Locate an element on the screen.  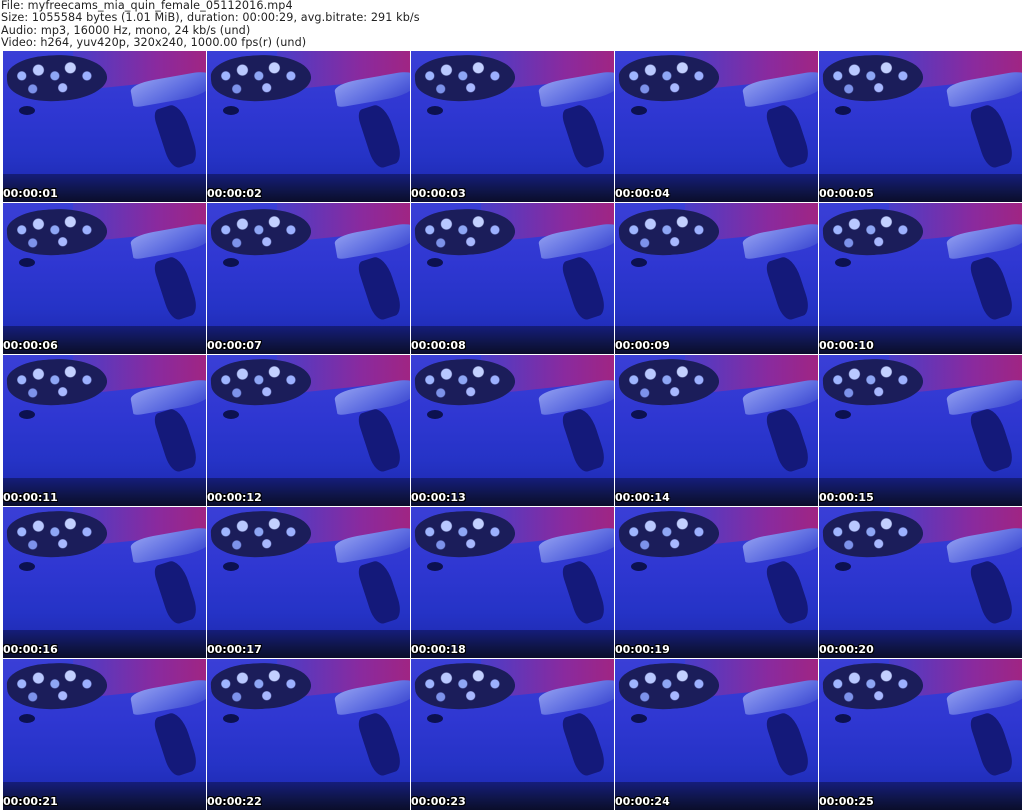
video-frame-thumbnail: 00:00:09 is located at coordinates (716, 278).